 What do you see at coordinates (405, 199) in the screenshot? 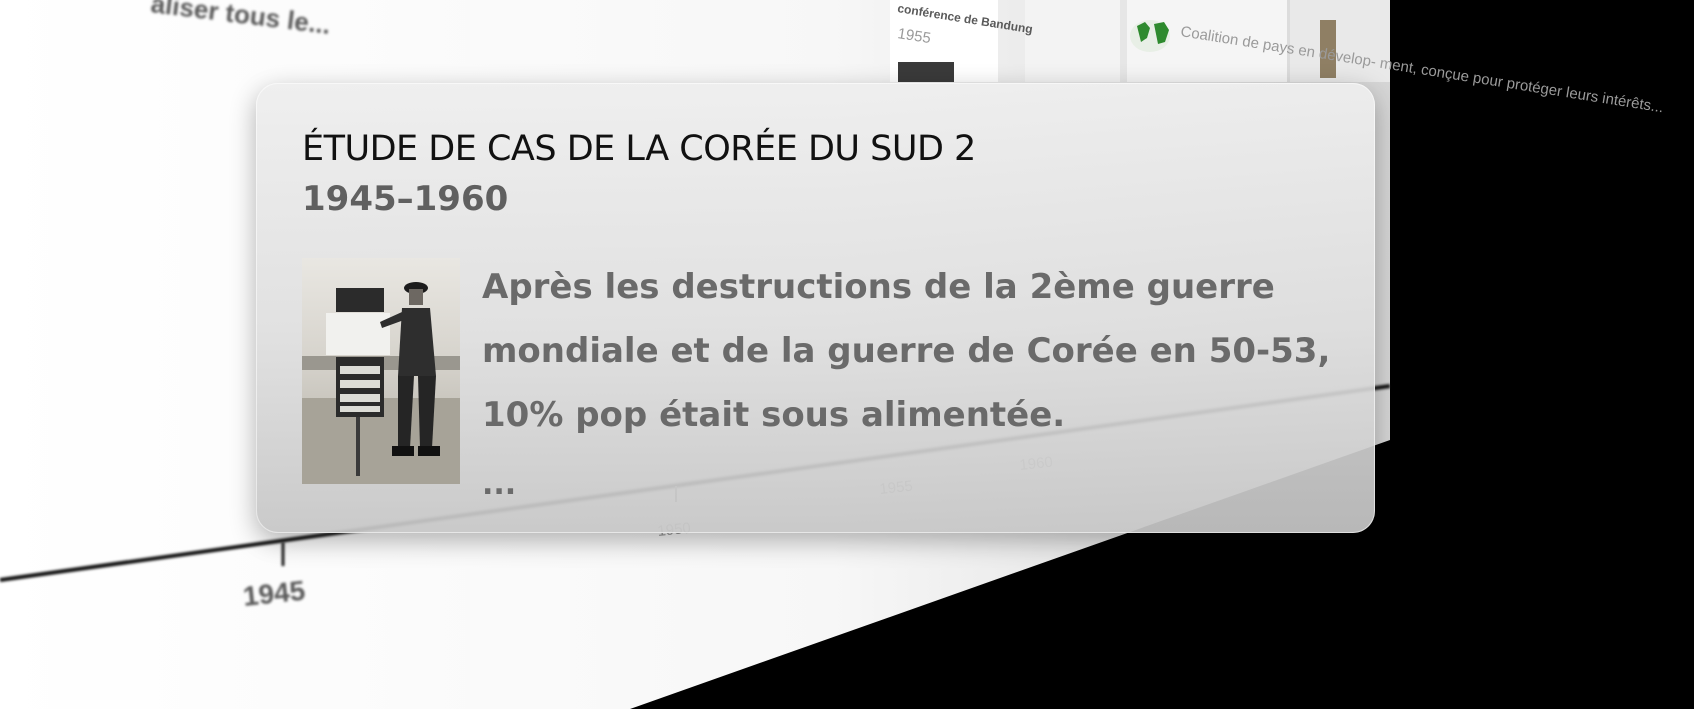
I see `event-date-range: 1945–1960` at bounding box center [405, 199].